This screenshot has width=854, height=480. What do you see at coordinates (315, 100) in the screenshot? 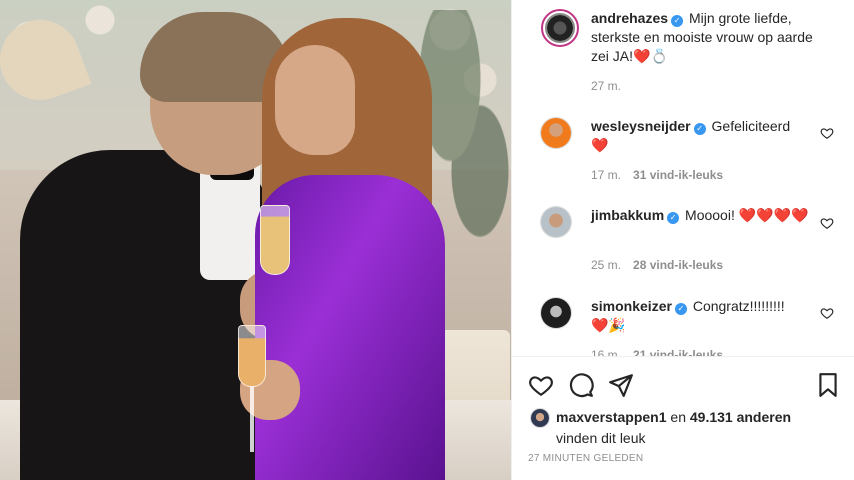
I see `photo-bride-face` at bounding box center [315, 100].